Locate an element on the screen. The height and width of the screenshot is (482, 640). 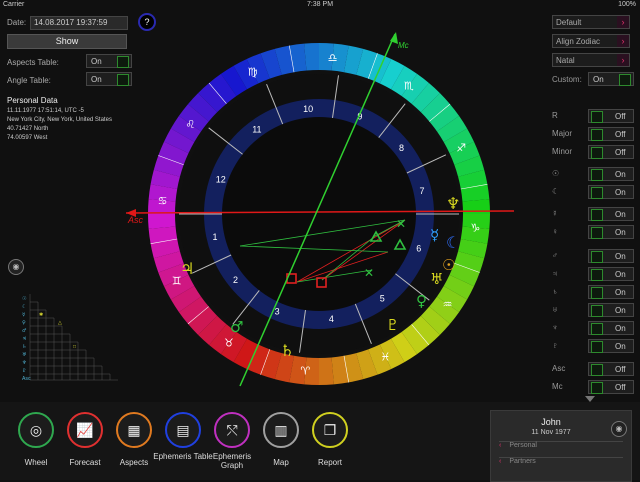
nav-icon: 📈 is located at coordinates (85, 429).